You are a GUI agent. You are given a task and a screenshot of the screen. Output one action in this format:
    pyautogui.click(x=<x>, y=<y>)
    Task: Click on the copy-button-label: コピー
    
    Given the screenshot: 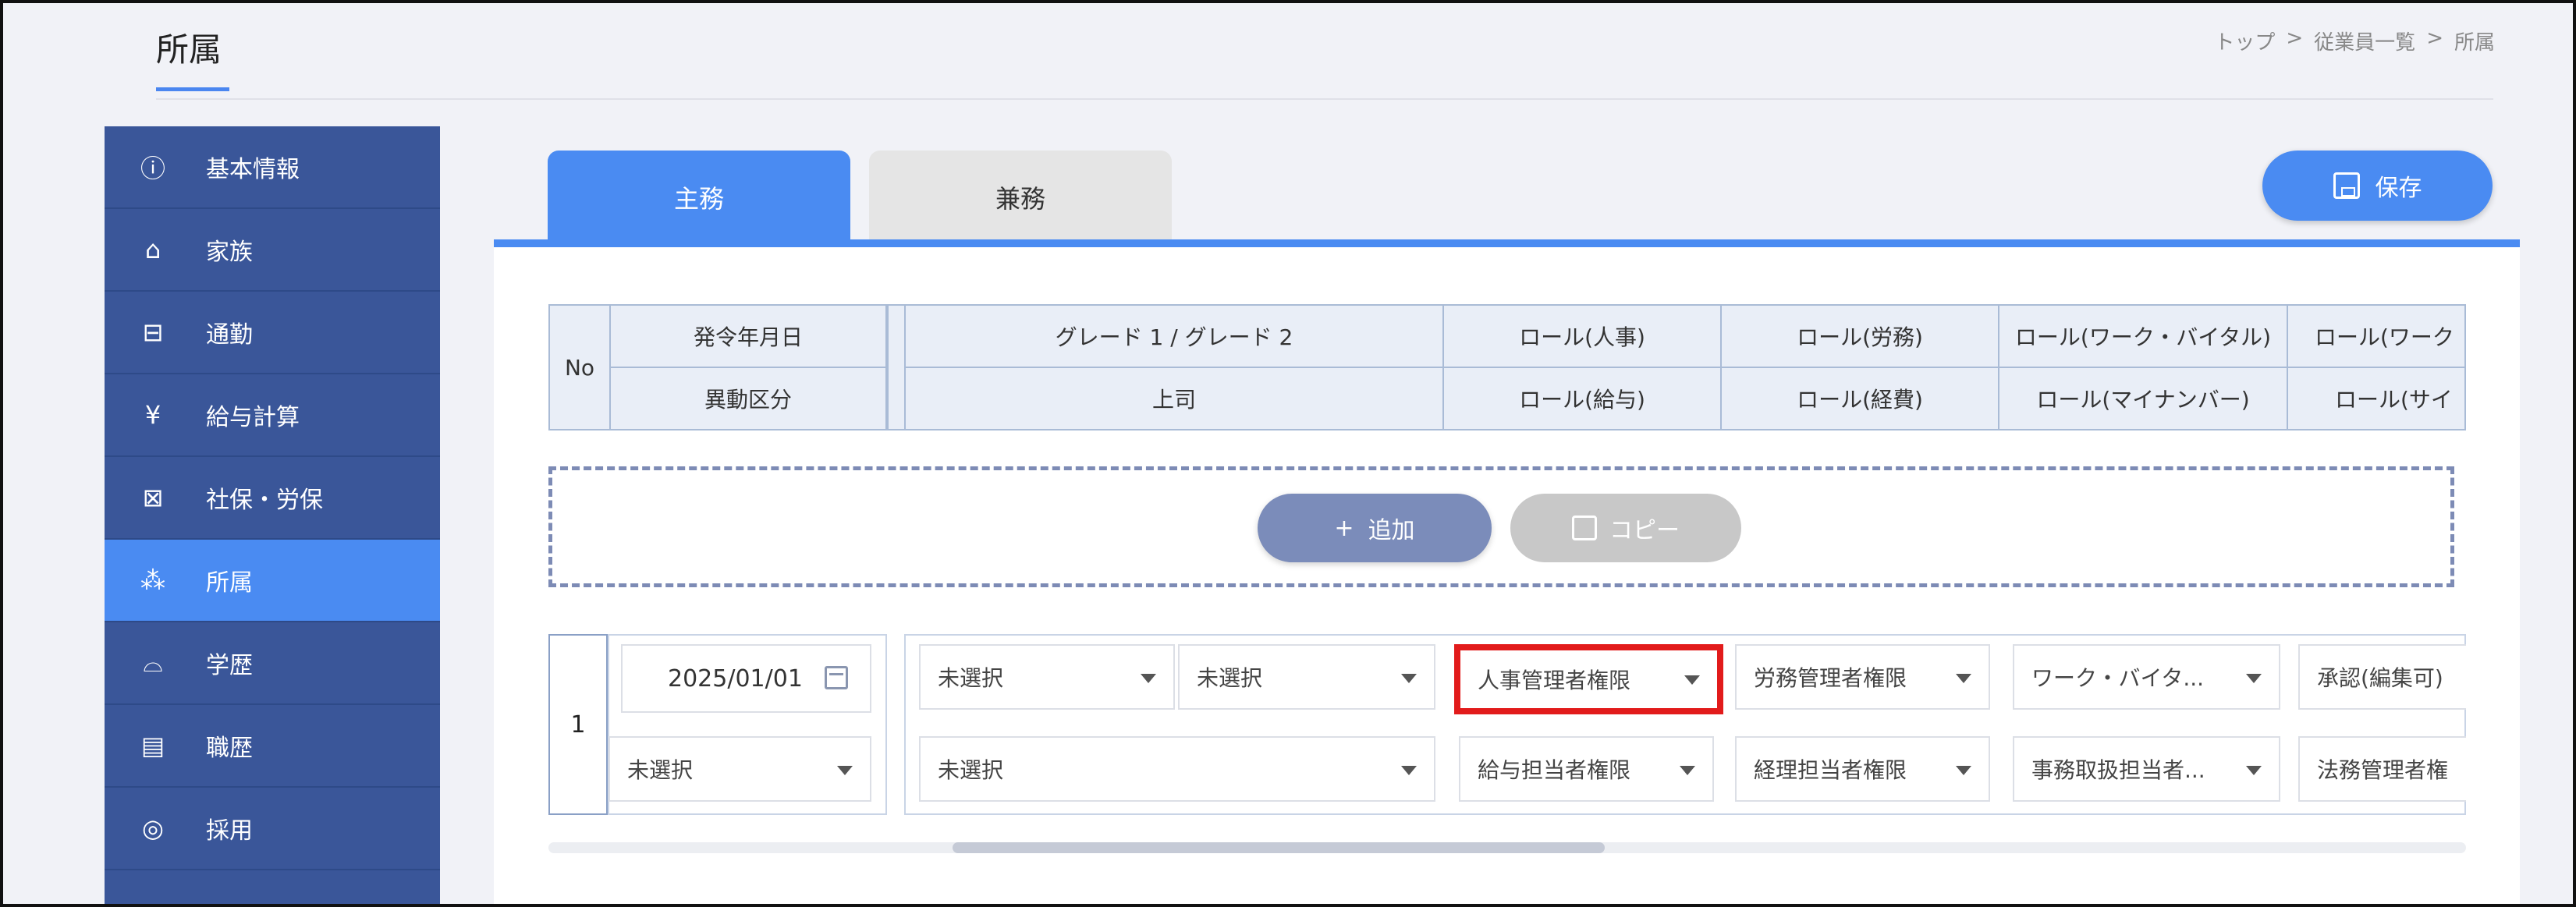 What is the action you would take?
    pyautogui.click(x=1644, y=530)
    